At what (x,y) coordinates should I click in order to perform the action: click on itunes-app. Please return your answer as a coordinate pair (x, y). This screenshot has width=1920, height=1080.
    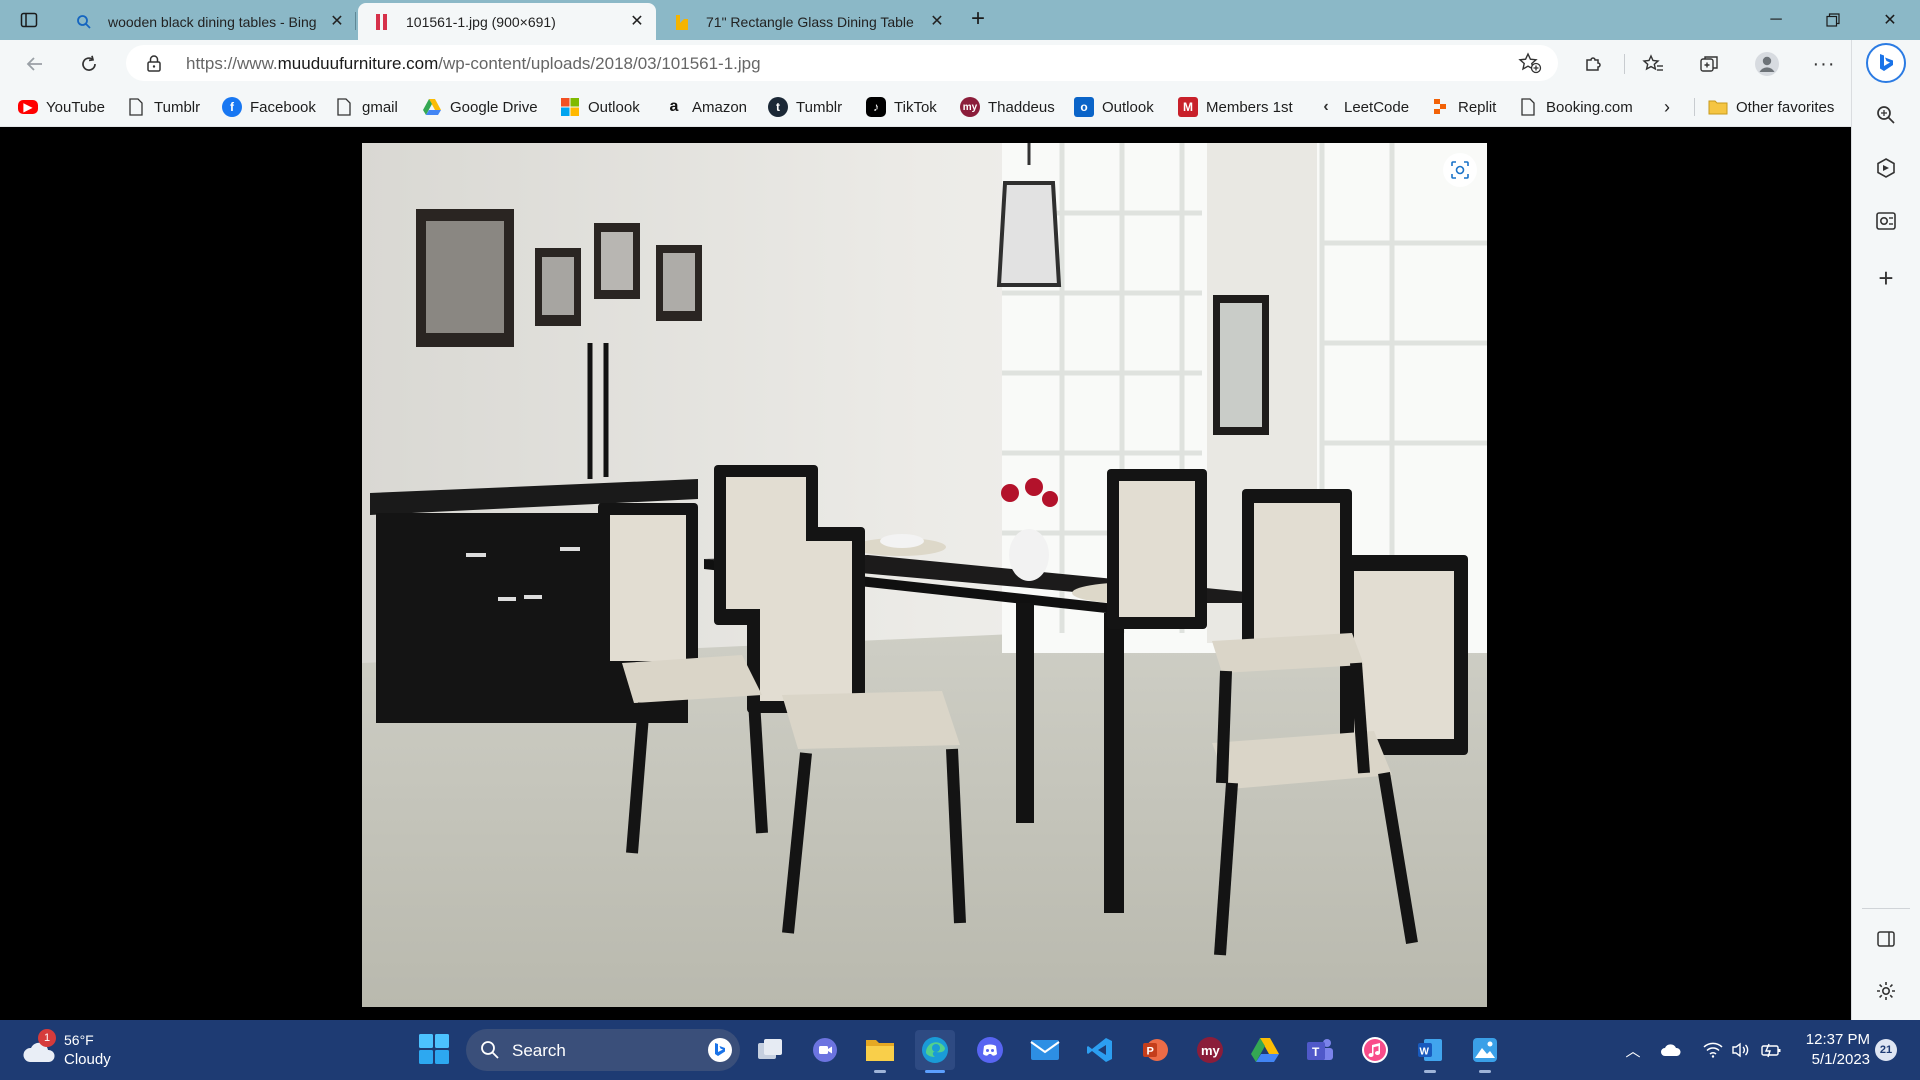
    Looking at the image, I should click on (1375, 1050).